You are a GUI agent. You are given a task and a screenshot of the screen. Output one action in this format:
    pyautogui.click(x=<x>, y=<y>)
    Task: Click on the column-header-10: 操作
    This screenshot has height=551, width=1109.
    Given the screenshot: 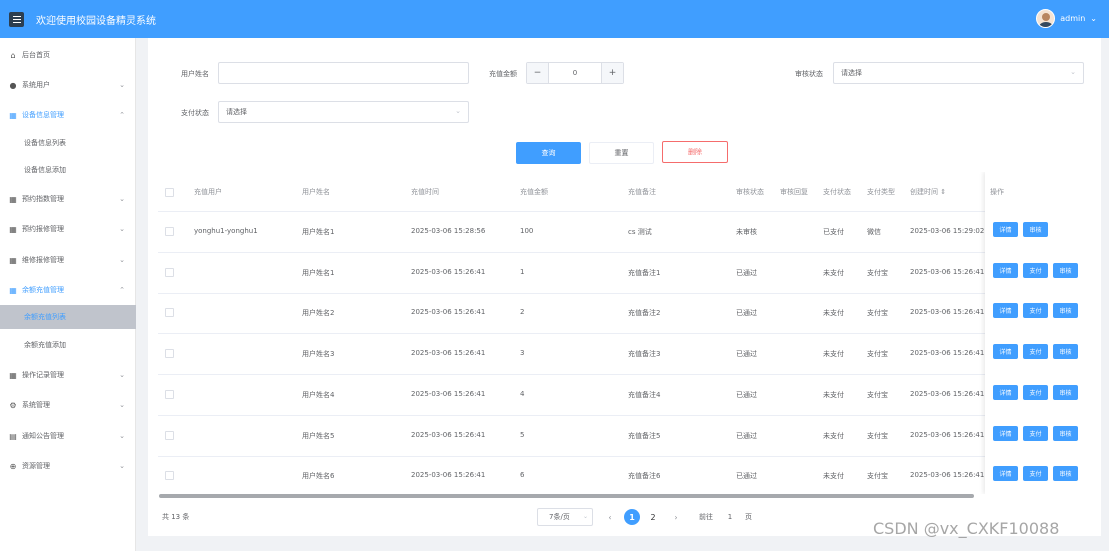 What is the action you would take?
    pyautogui.click(x=997, y=192)
    